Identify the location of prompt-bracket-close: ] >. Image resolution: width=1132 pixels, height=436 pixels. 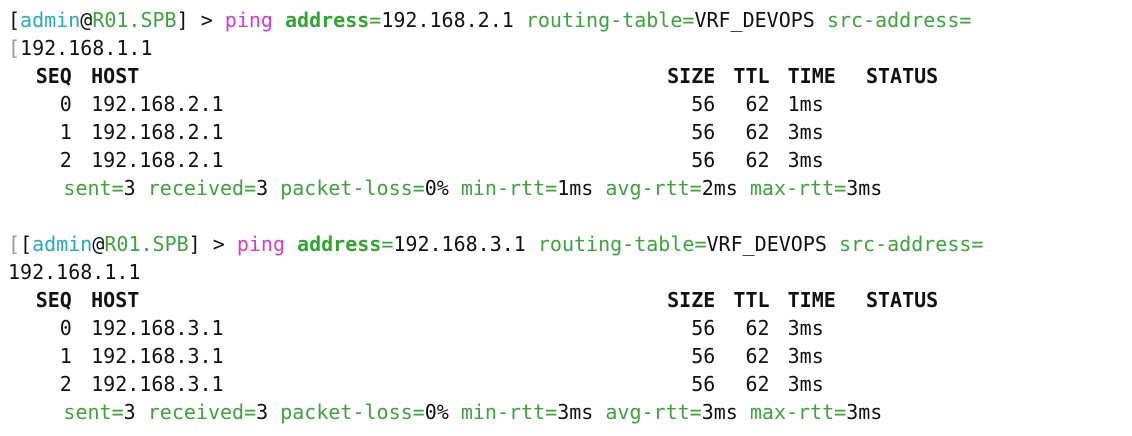
(200, 20).